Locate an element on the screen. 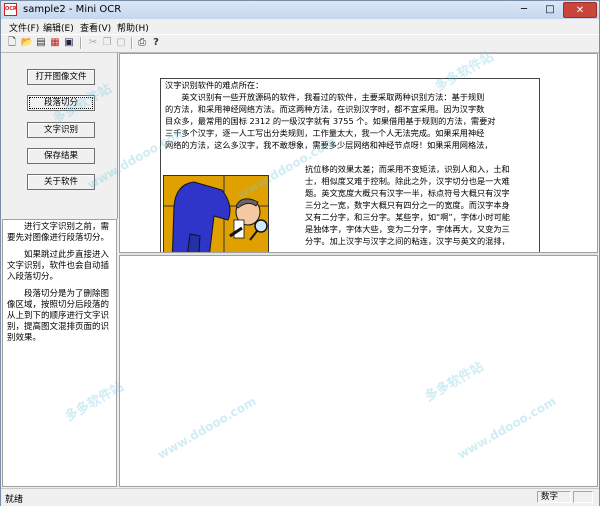 The image size is (600, 506). menu-bar: 文件(F) 编辑(E) 查看(V) 帮助(H) is located at coordinates (300, 26).